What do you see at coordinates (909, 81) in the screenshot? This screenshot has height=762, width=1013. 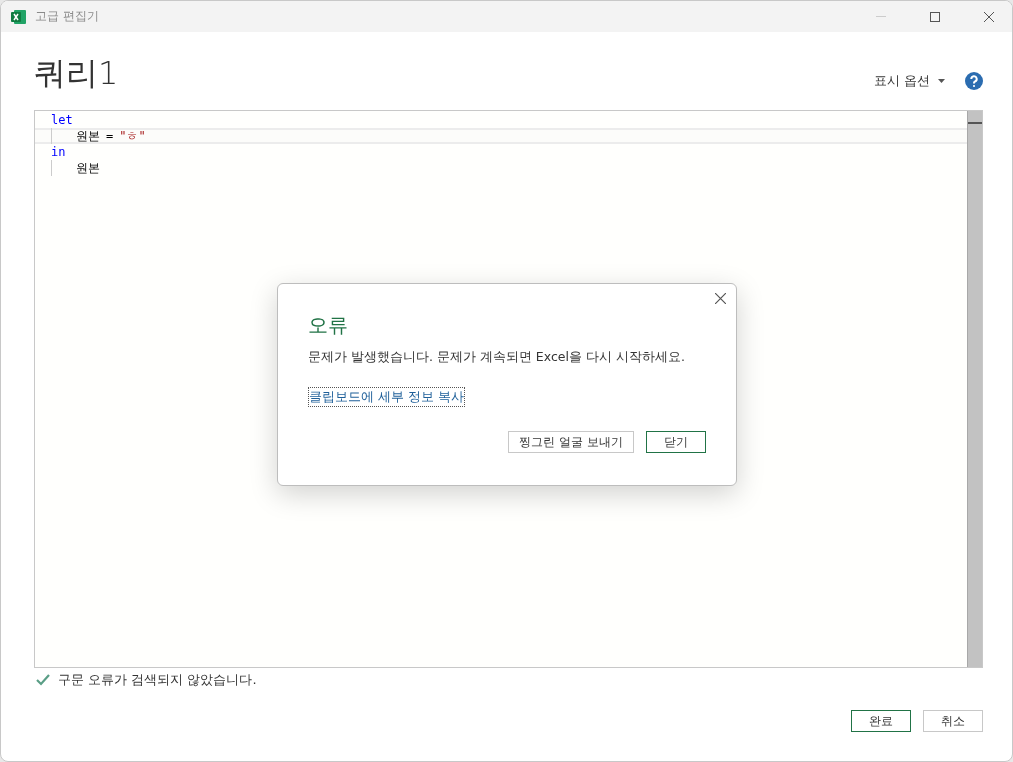 I see `display-options-dropdown: 표시 옵션` at bounding box center [909, 81].